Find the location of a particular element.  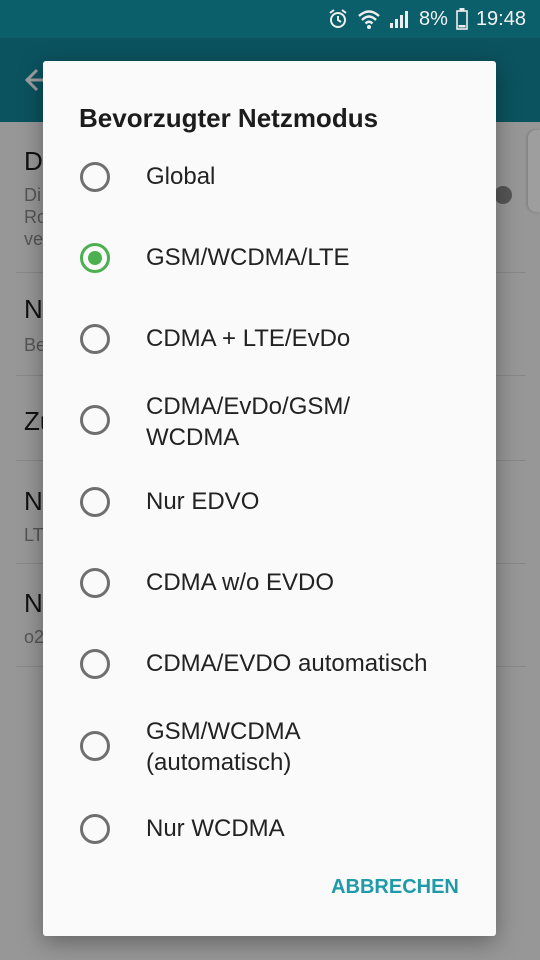

cancel-button: ABBRECHEN is located at coordinates (395, 887).